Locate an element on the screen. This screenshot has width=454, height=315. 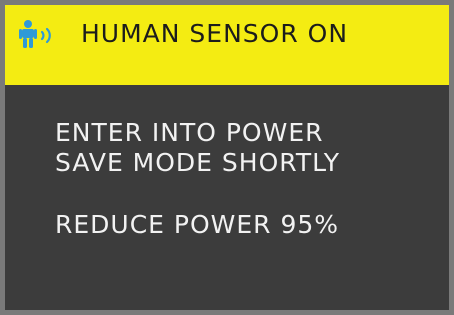
power-save-message-line-1: ENTER INTO POWER is located at coordinates (189, 132).